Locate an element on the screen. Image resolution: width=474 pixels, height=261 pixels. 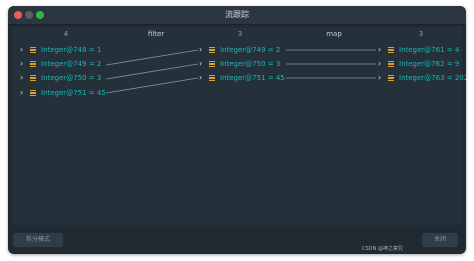
col3-row-1: › Integer@761 = 4 is located at coordinates (418, 50).